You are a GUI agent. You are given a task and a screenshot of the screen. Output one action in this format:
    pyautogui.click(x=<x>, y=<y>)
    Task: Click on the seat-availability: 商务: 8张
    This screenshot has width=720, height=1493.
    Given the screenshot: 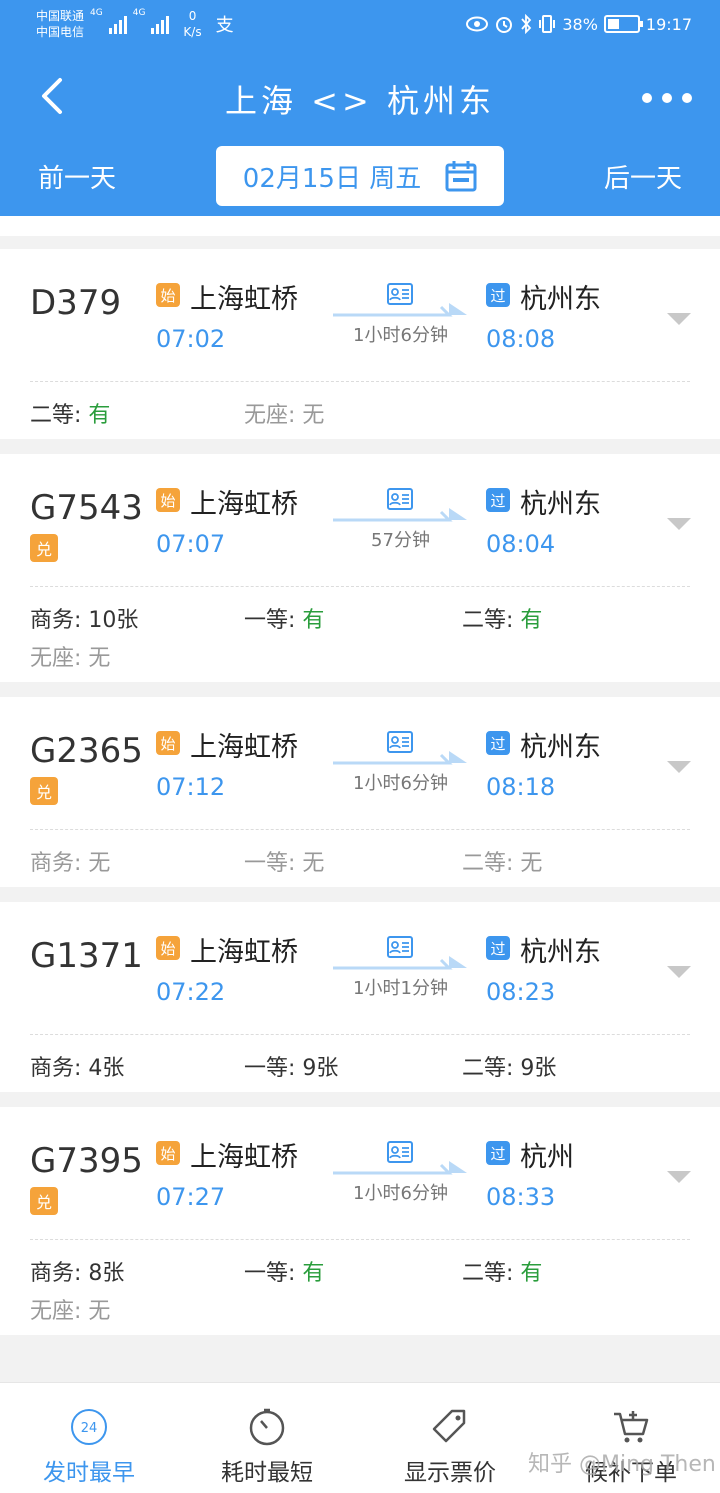 What is the action you would take?
    pyautogui.click(x=77, y=1271)
    